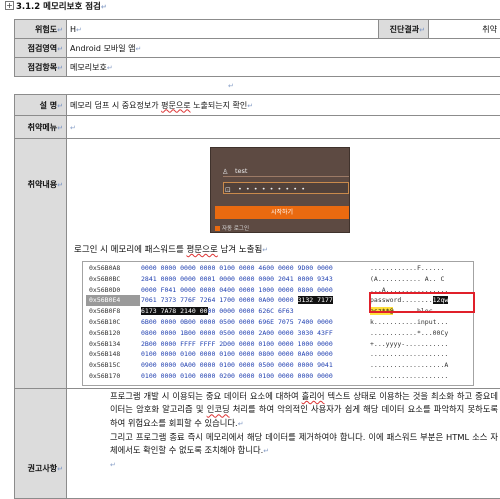  What do you see at coordinates (171, 249) in the screenshot?
I see `content-caption: 로그인 시 메모리에 패스워드를 평문으로 남겨 노출됨↵` at bounding box center [171, 249].